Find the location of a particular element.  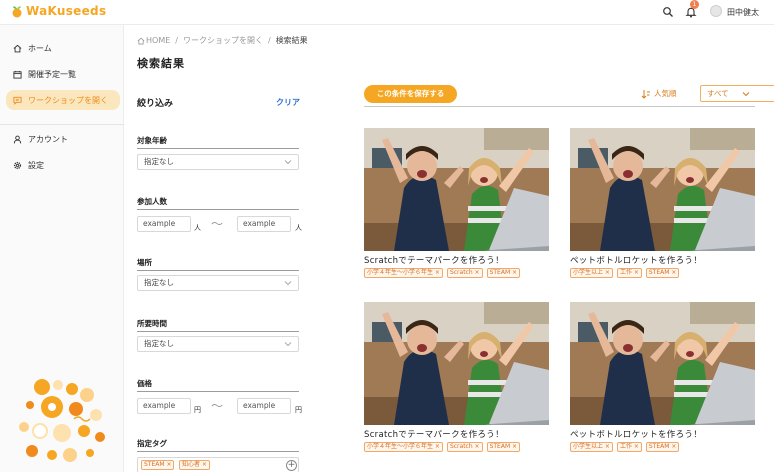

price-max-input: example is located at coordinates (264, 406).